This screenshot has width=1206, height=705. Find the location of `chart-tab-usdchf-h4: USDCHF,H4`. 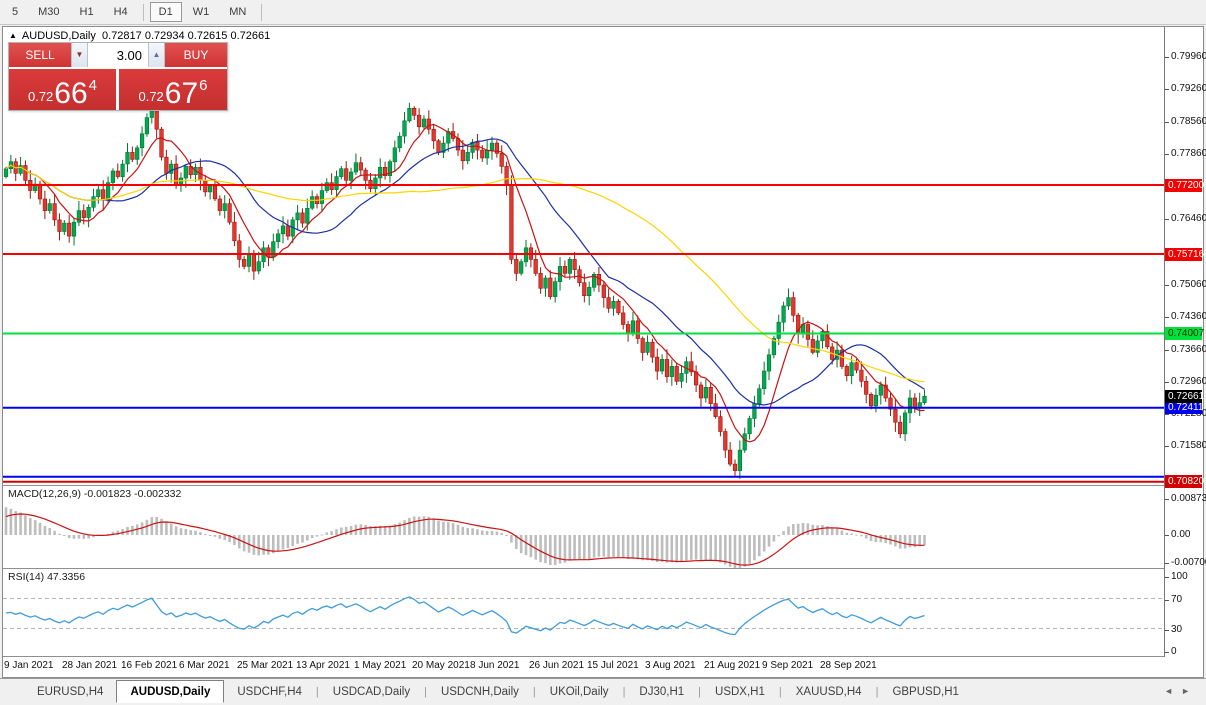

chart-tab-usdchf-h4: USDCHF,H4 is located at coordinates (269, 692).